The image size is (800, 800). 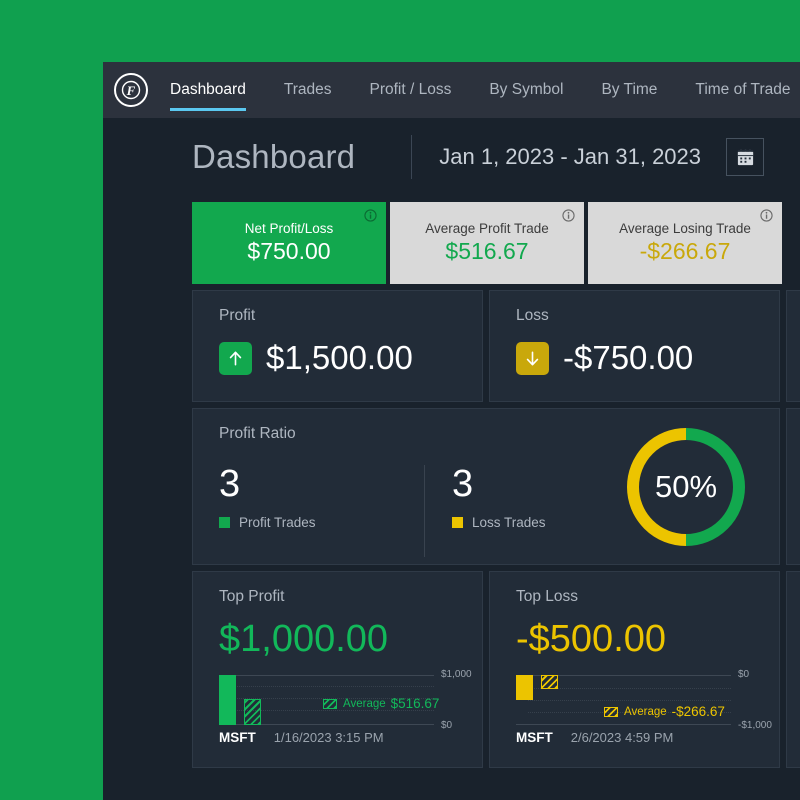 What do you see at coordinates (755, 725) in the screenshot?
I see `axis-tick-bottom: -$1,000` at bounding box center [755, 725].